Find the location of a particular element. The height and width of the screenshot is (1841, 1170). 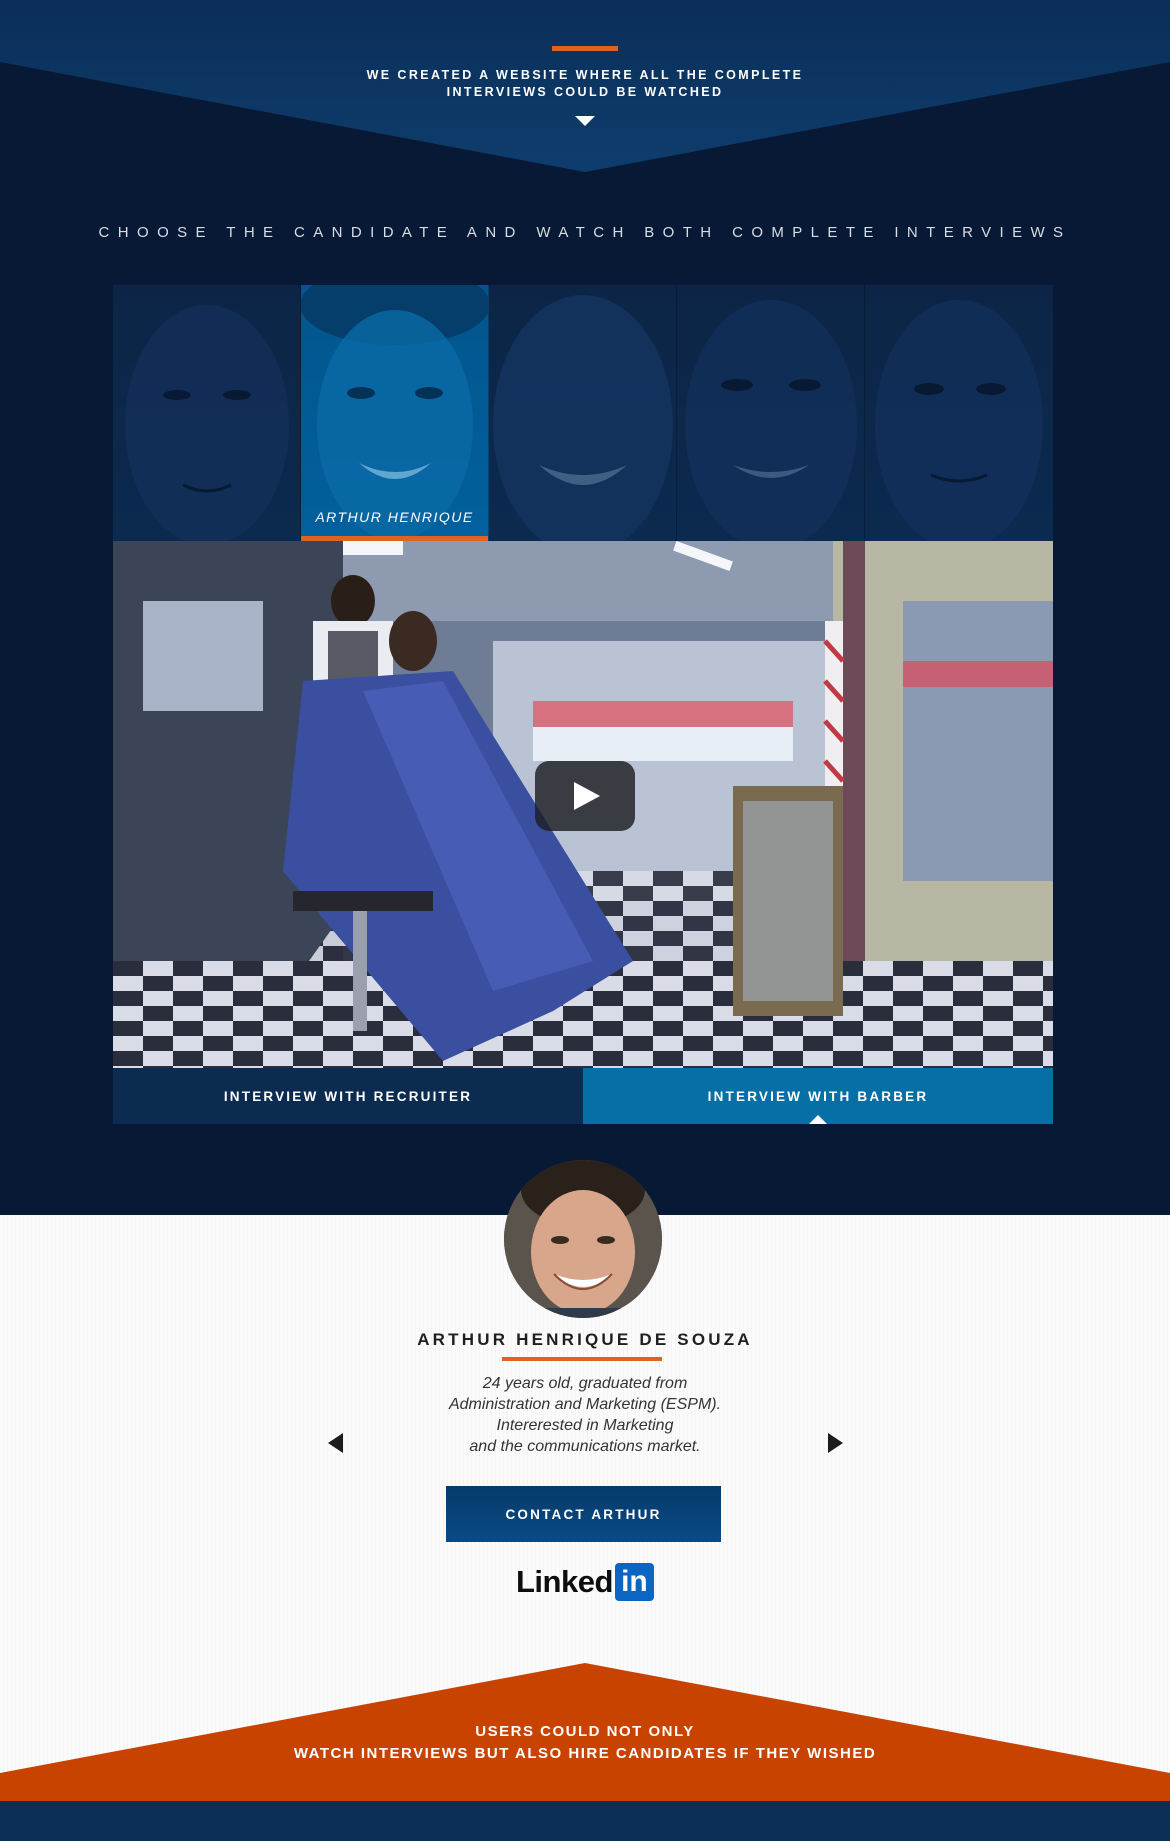

footer-line: USERS COULD NOT ONLY is located at coordinates (585, 1731).